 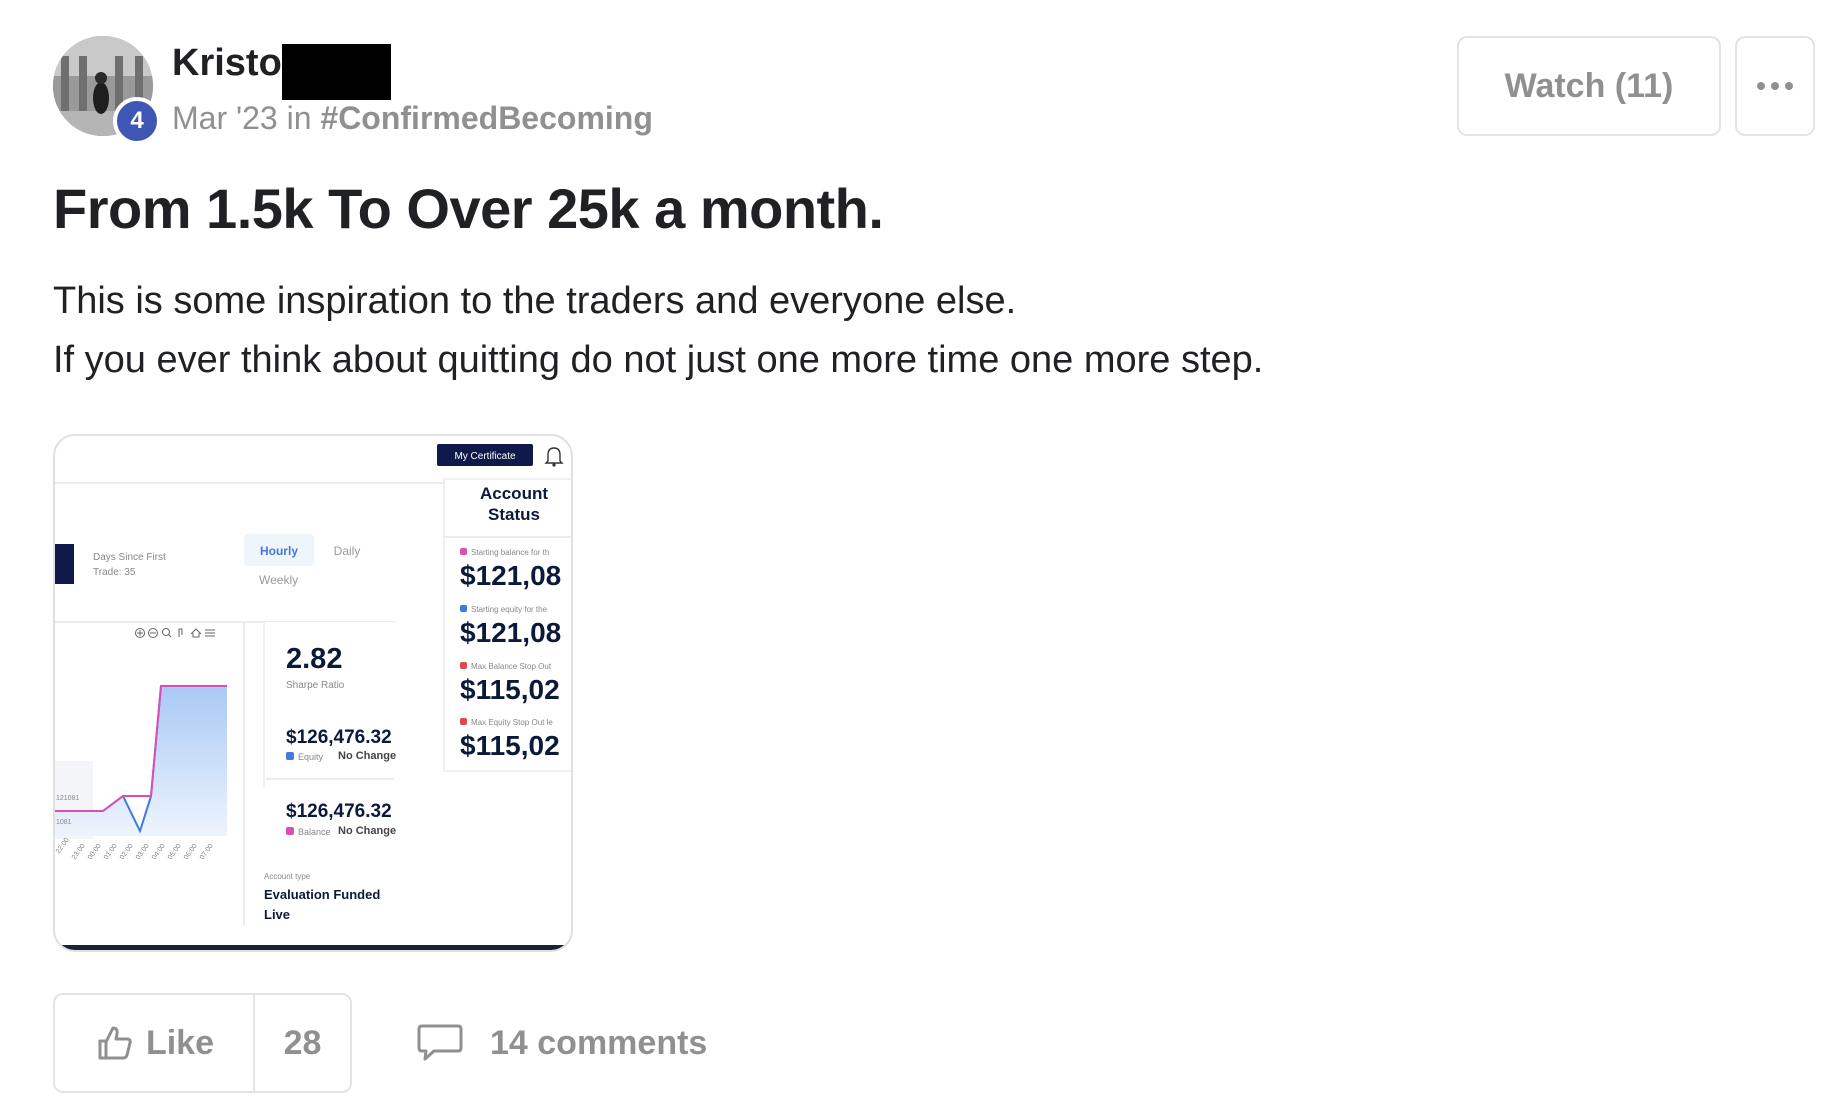 I want to click on balance-change: No Change, so click(x=367, y=831).